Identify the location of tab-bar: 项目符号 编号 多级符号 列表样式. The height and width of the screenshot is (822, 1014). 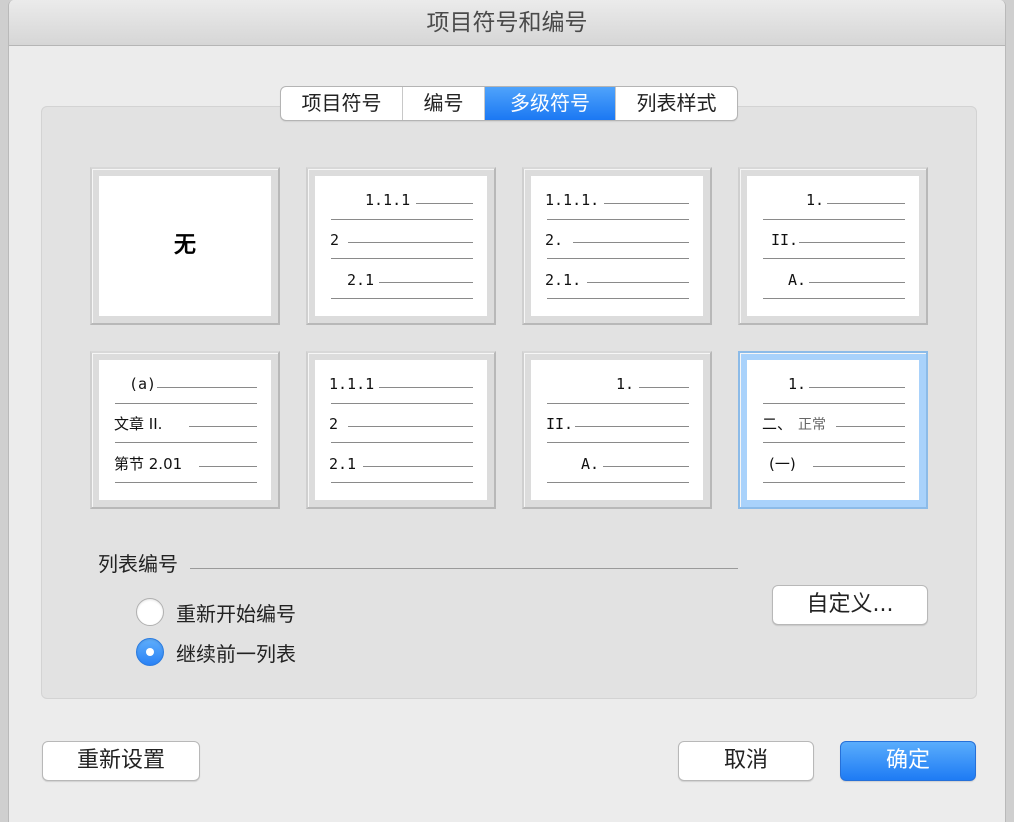
(509, 103).